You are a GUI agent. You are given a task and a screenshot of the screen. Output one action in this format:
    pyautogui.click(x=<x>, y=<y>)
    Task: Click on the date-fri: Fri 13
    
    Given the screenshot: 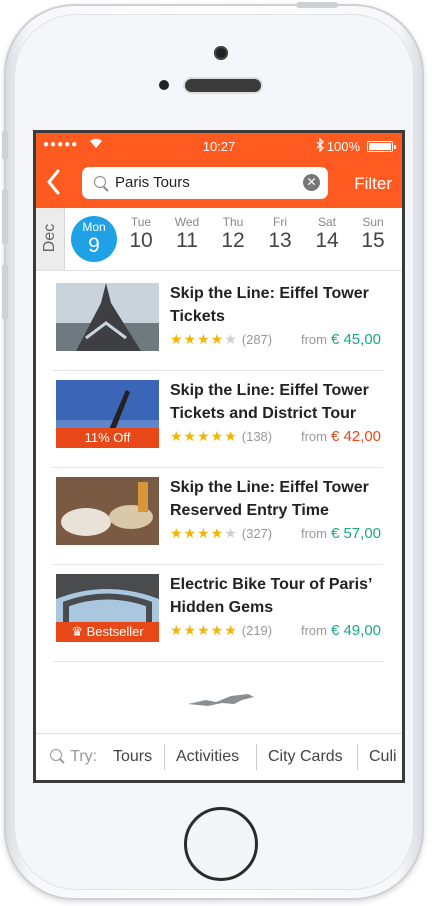 What is the action you would take?
    pyautogui.click(x=280, y=234)
    